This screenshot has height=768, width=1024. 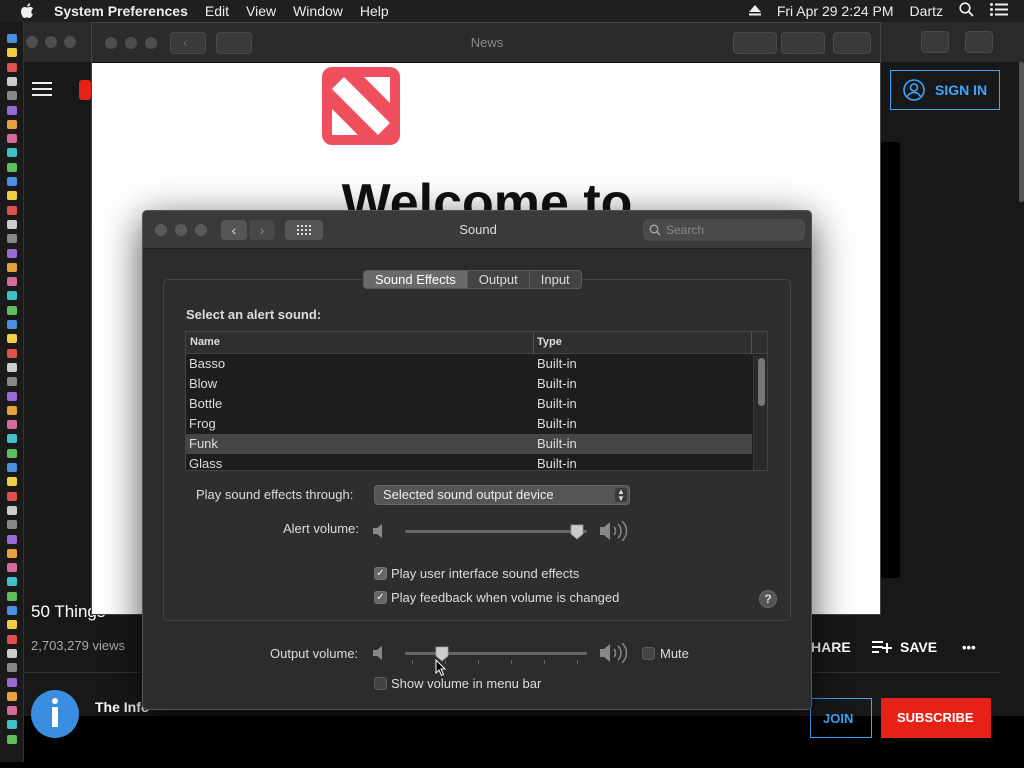 What do you see at coordinates (380, 683) in the screenshot?
I see `show-volume-checkbox` at bounding box center [380, 683].